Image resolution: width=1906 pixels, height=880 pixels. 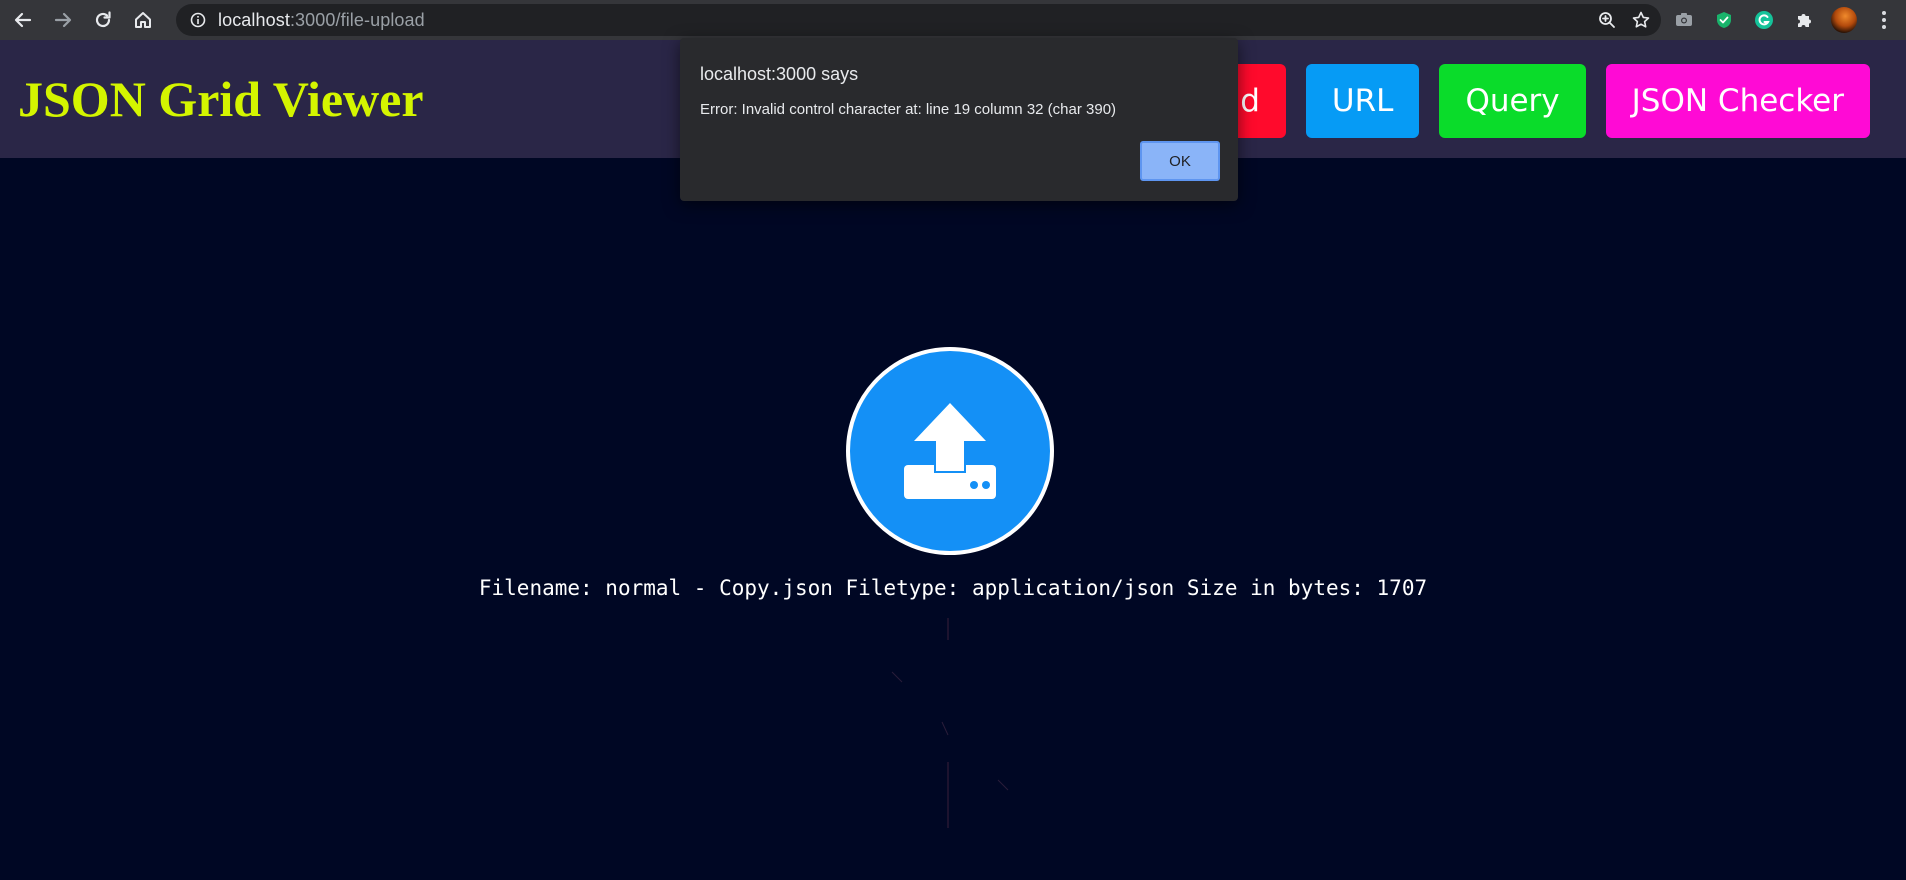 I want to click on url-host: localhost, so click(x=254, y=19).